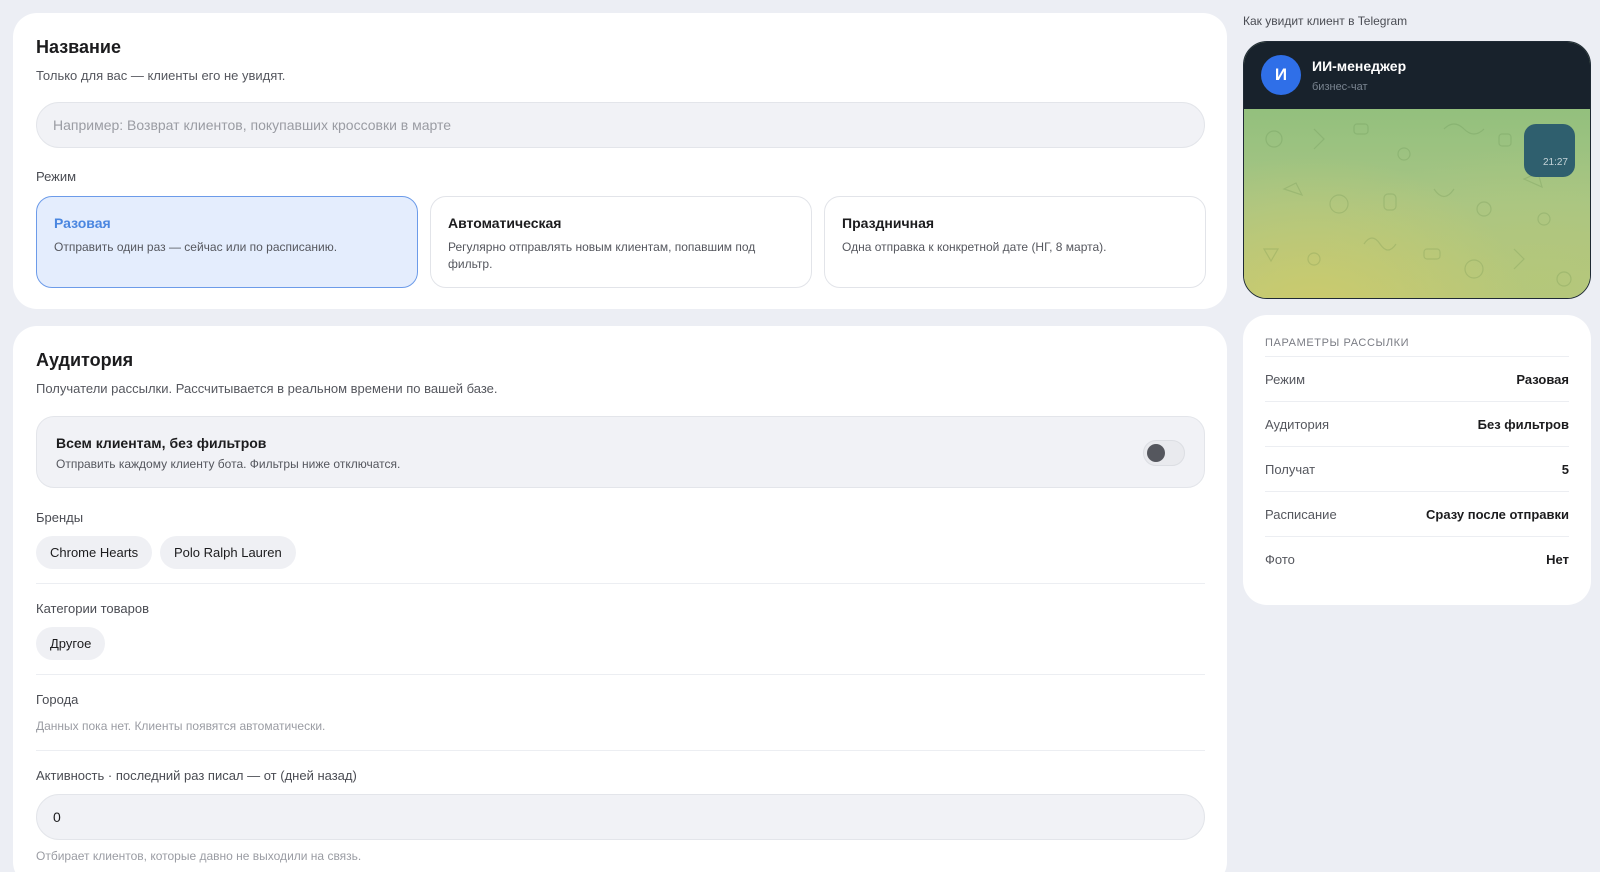  What do you see at coordinates (1497, 514) in the screenshot?
I see `param-value: Сразу после отправки` at bounding box center [1497, 514].